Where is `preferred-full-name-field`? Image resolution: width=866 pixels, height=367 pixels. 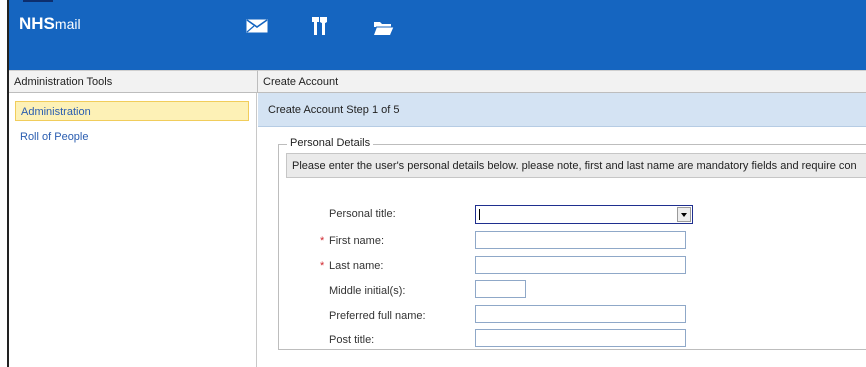 preferred-full-name-field is located at coordinates (580, 314).